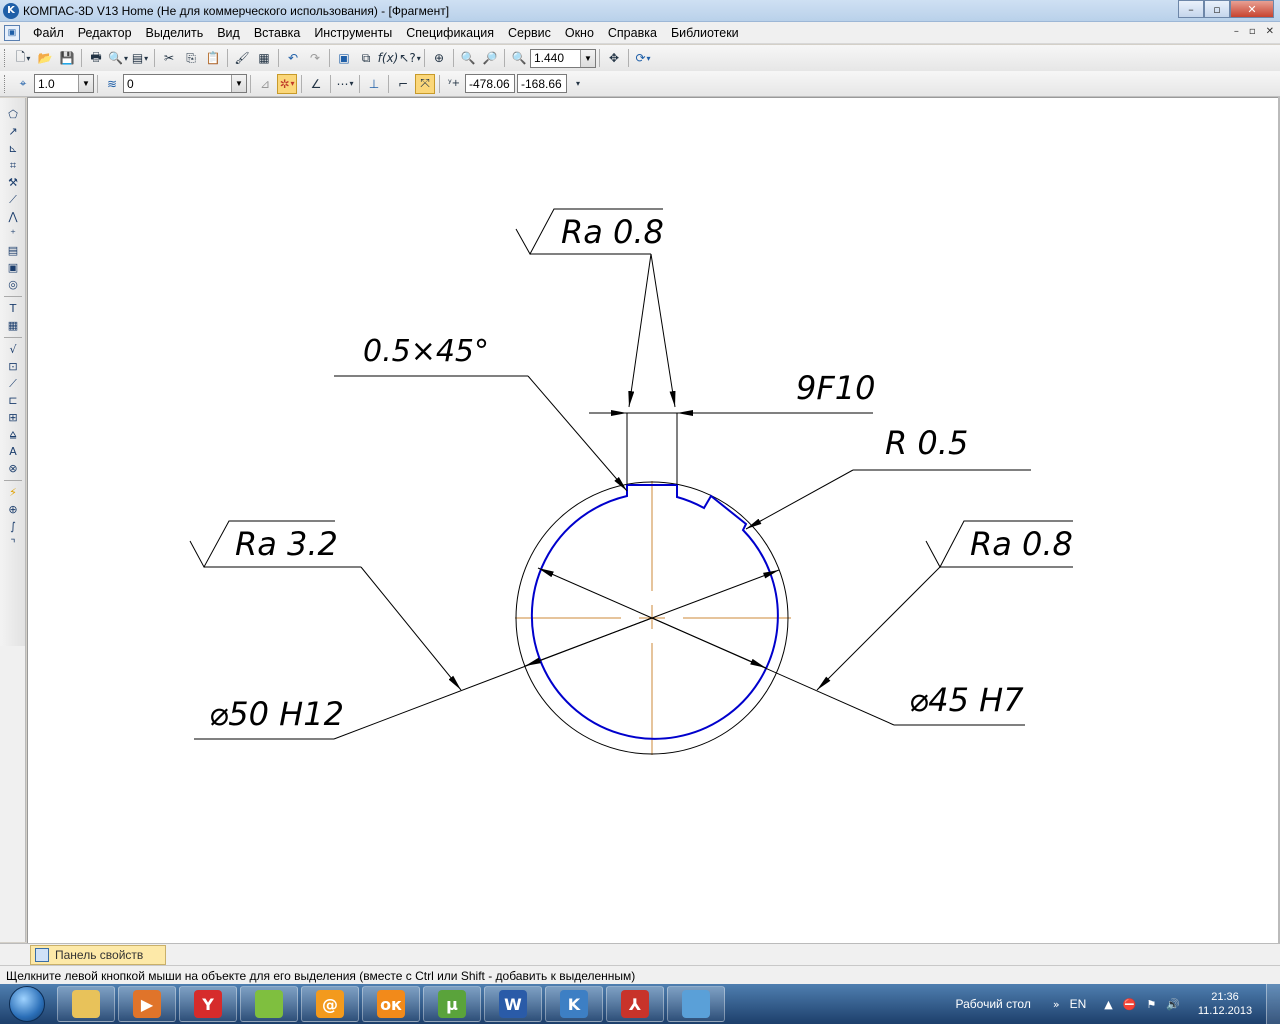  What do you see at coordinates (1130, 1004) in the screenshot?
I see `network-icon: ⛔` at bounding box center [1130, 1004].